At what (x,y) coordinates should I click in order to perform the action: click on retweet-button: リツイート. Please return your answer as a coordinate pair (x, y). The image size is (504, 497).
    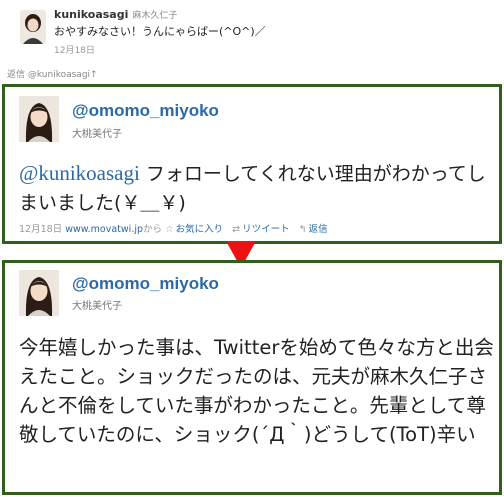
    Looking at the image, I should click on (266, 229).